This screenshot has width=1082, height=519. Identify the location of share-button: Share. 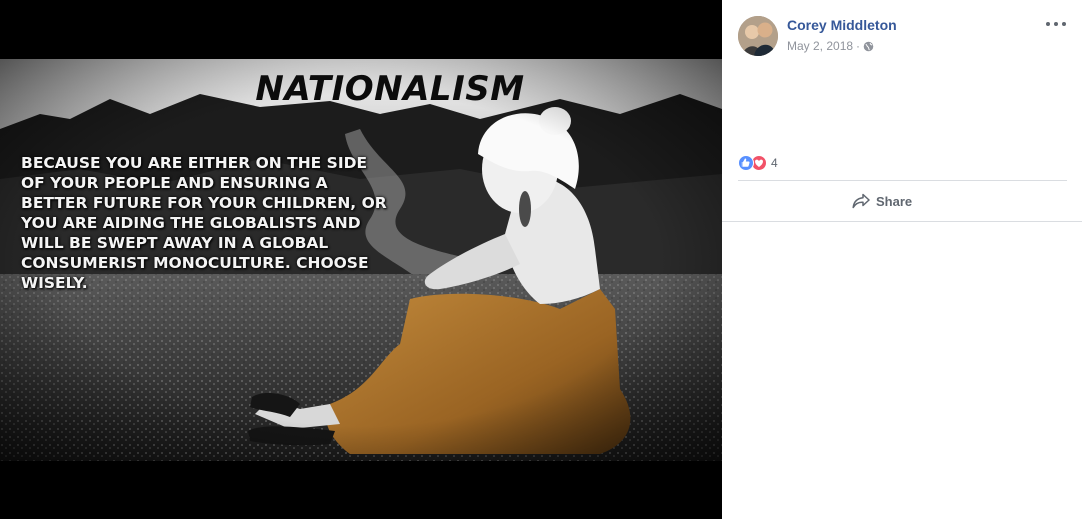
(882, 201).